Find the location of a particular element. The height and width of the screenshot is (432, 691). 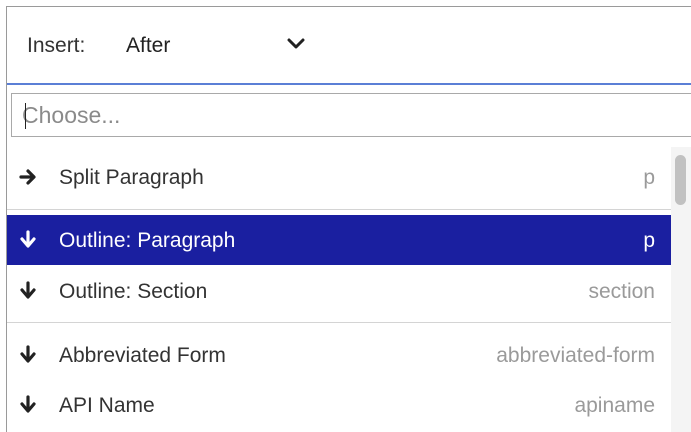

insert-position-value: After is located at coordinates (148, 45).